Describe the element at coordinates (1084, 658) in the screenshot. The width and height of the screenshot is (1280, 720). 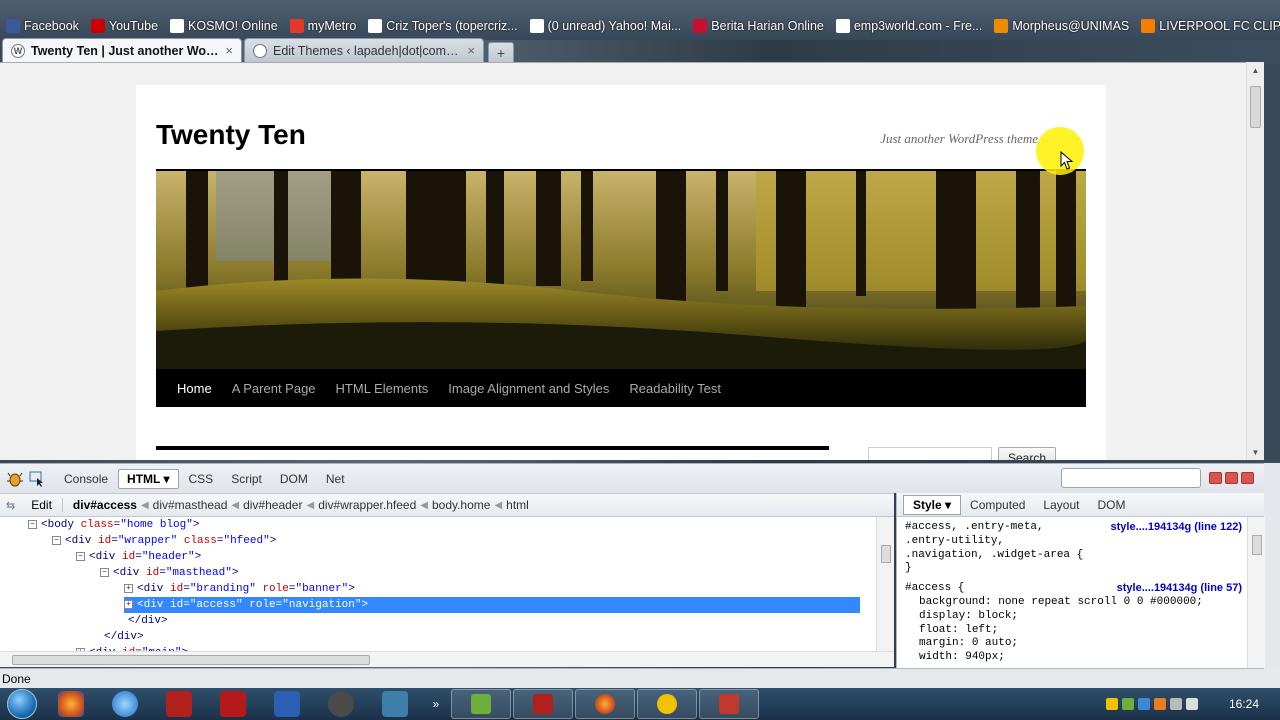
I see `css-property: width: 940px;` at that location.